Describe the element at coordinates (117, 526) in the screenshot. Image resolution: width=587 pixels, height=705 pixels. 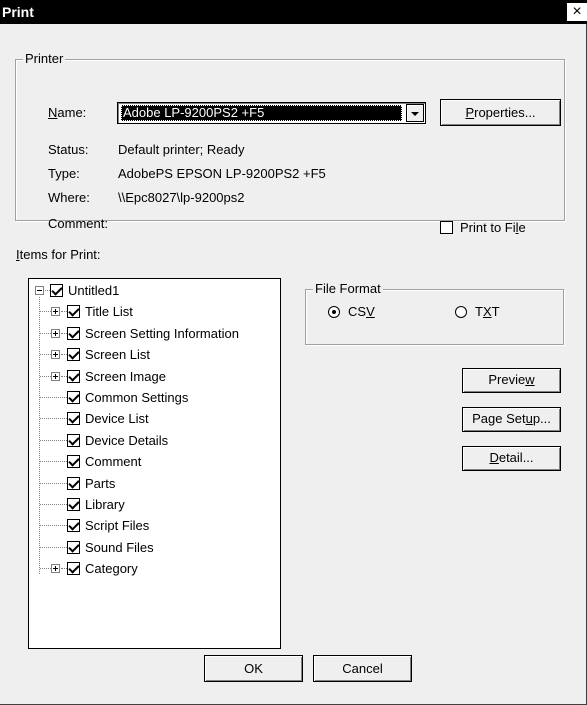
I see `tree-item-label: Script Files` at that location.